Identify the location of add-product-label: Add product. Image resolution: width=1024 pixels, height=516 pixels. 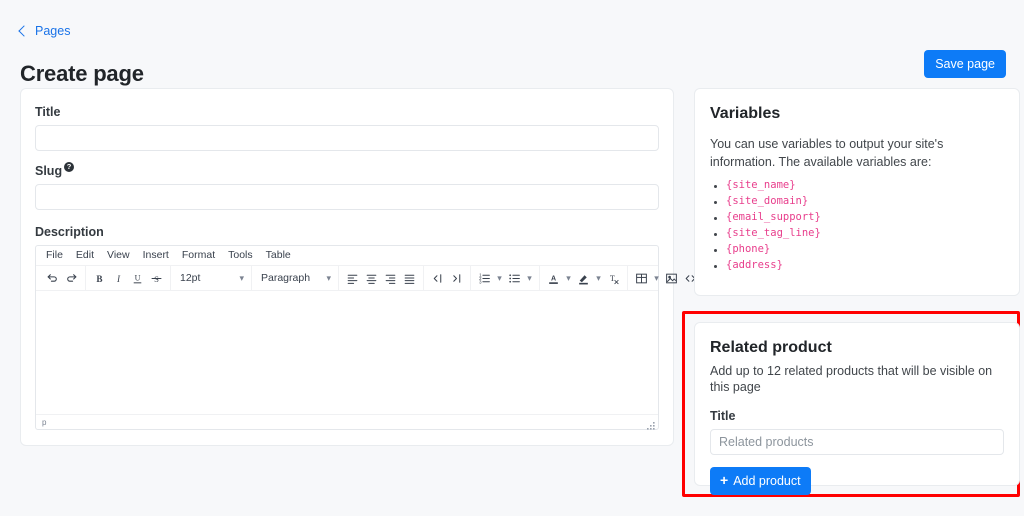
(767, 480).